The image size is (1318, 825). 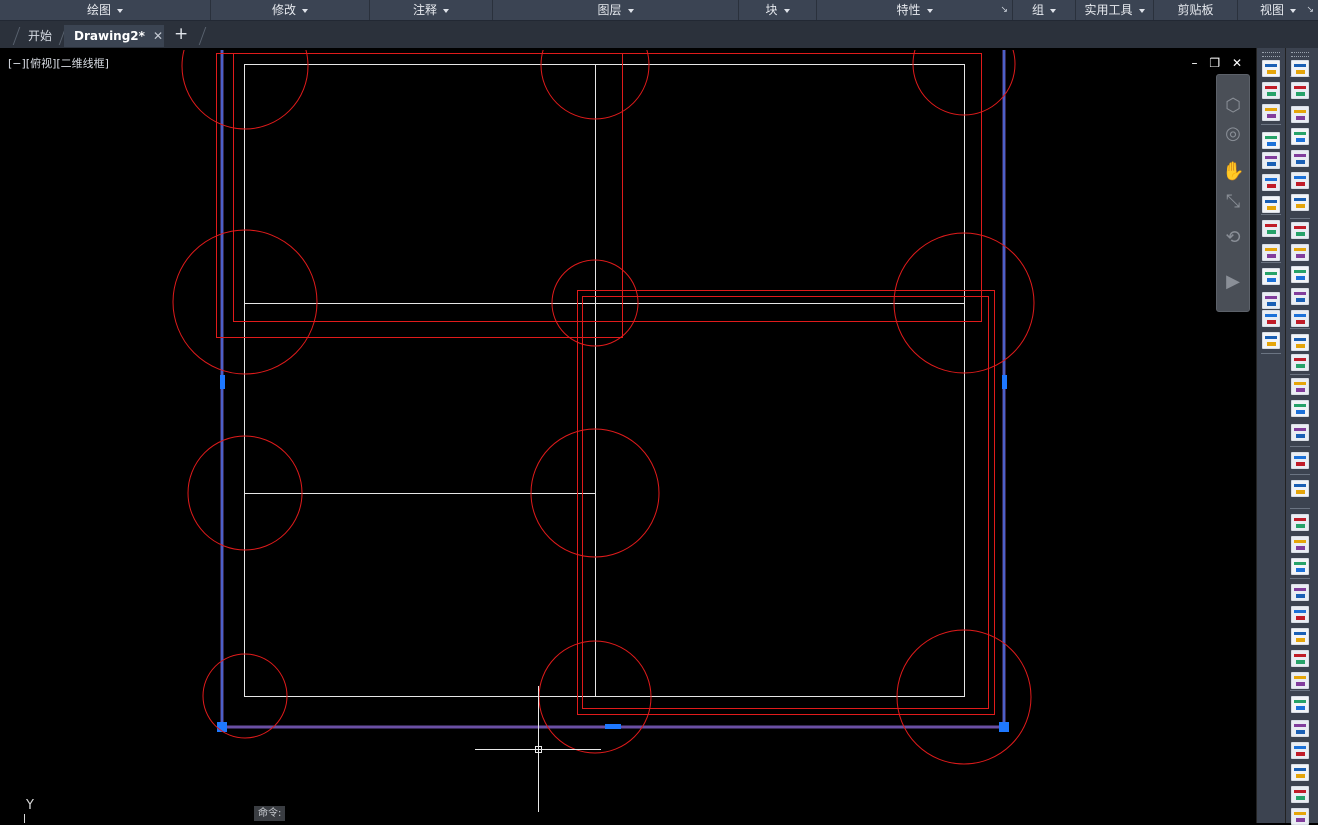 I want to click on tab-drawing2: Drawing2* ✕, so click(x=114, y=36).